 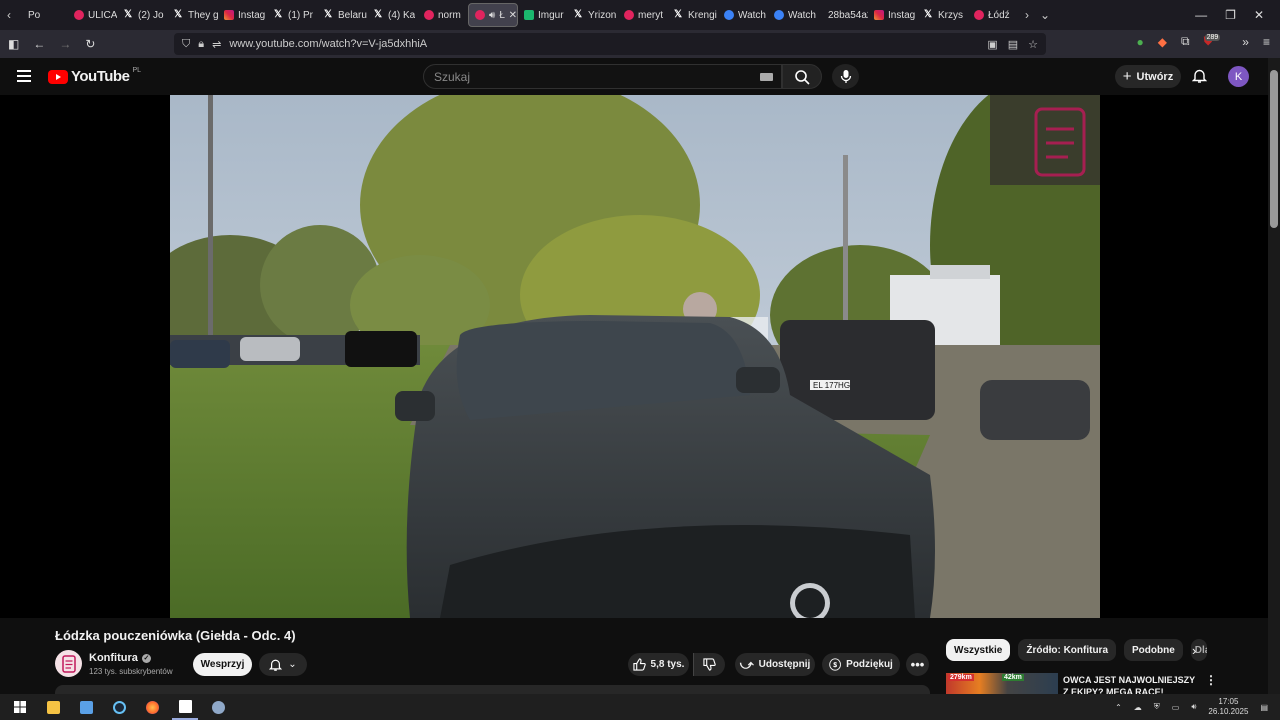 What do you see at coordinates (90, 44) in the screenshot?
I see `reload-icon: ↻` at bounding box center [90, 44].